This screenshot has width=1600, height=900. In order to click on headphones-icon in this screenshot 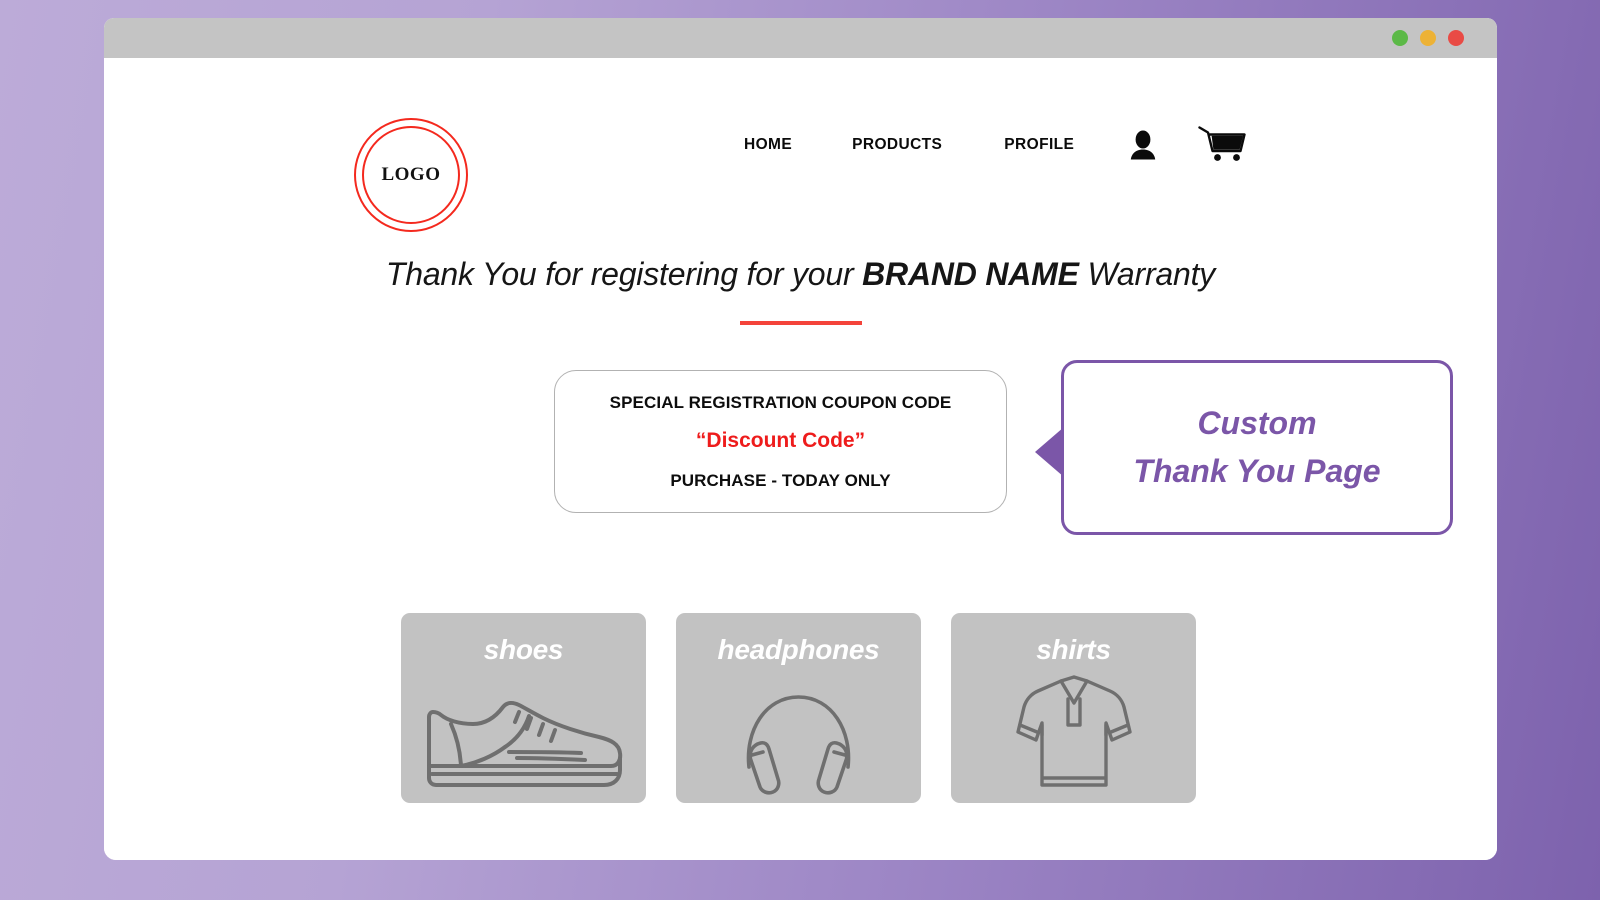, I will do `click(798, 745)`.